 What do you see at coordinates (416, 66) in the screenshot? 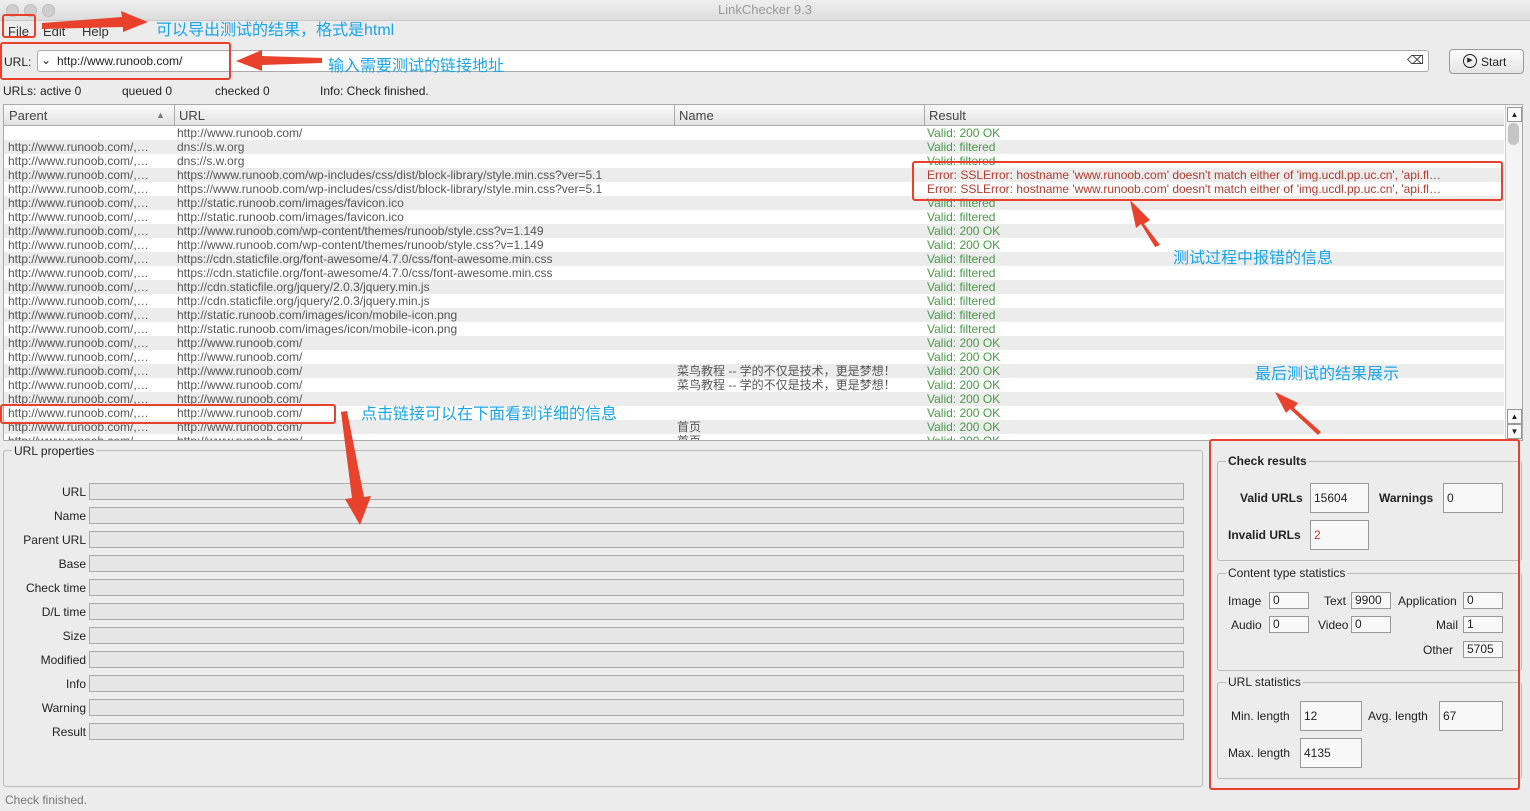
I see `annotation-url-input: 输入需要测试的链接地址` at bounding box center [416, 66].